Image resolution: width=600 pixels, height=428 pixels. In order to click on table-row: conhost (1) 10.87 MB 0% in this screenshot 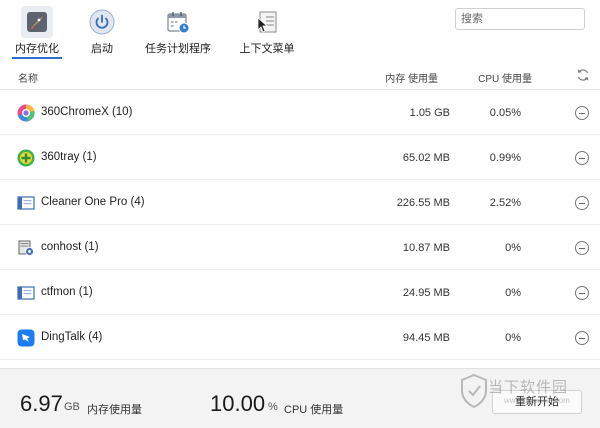, I will do `click(300, 247)`.